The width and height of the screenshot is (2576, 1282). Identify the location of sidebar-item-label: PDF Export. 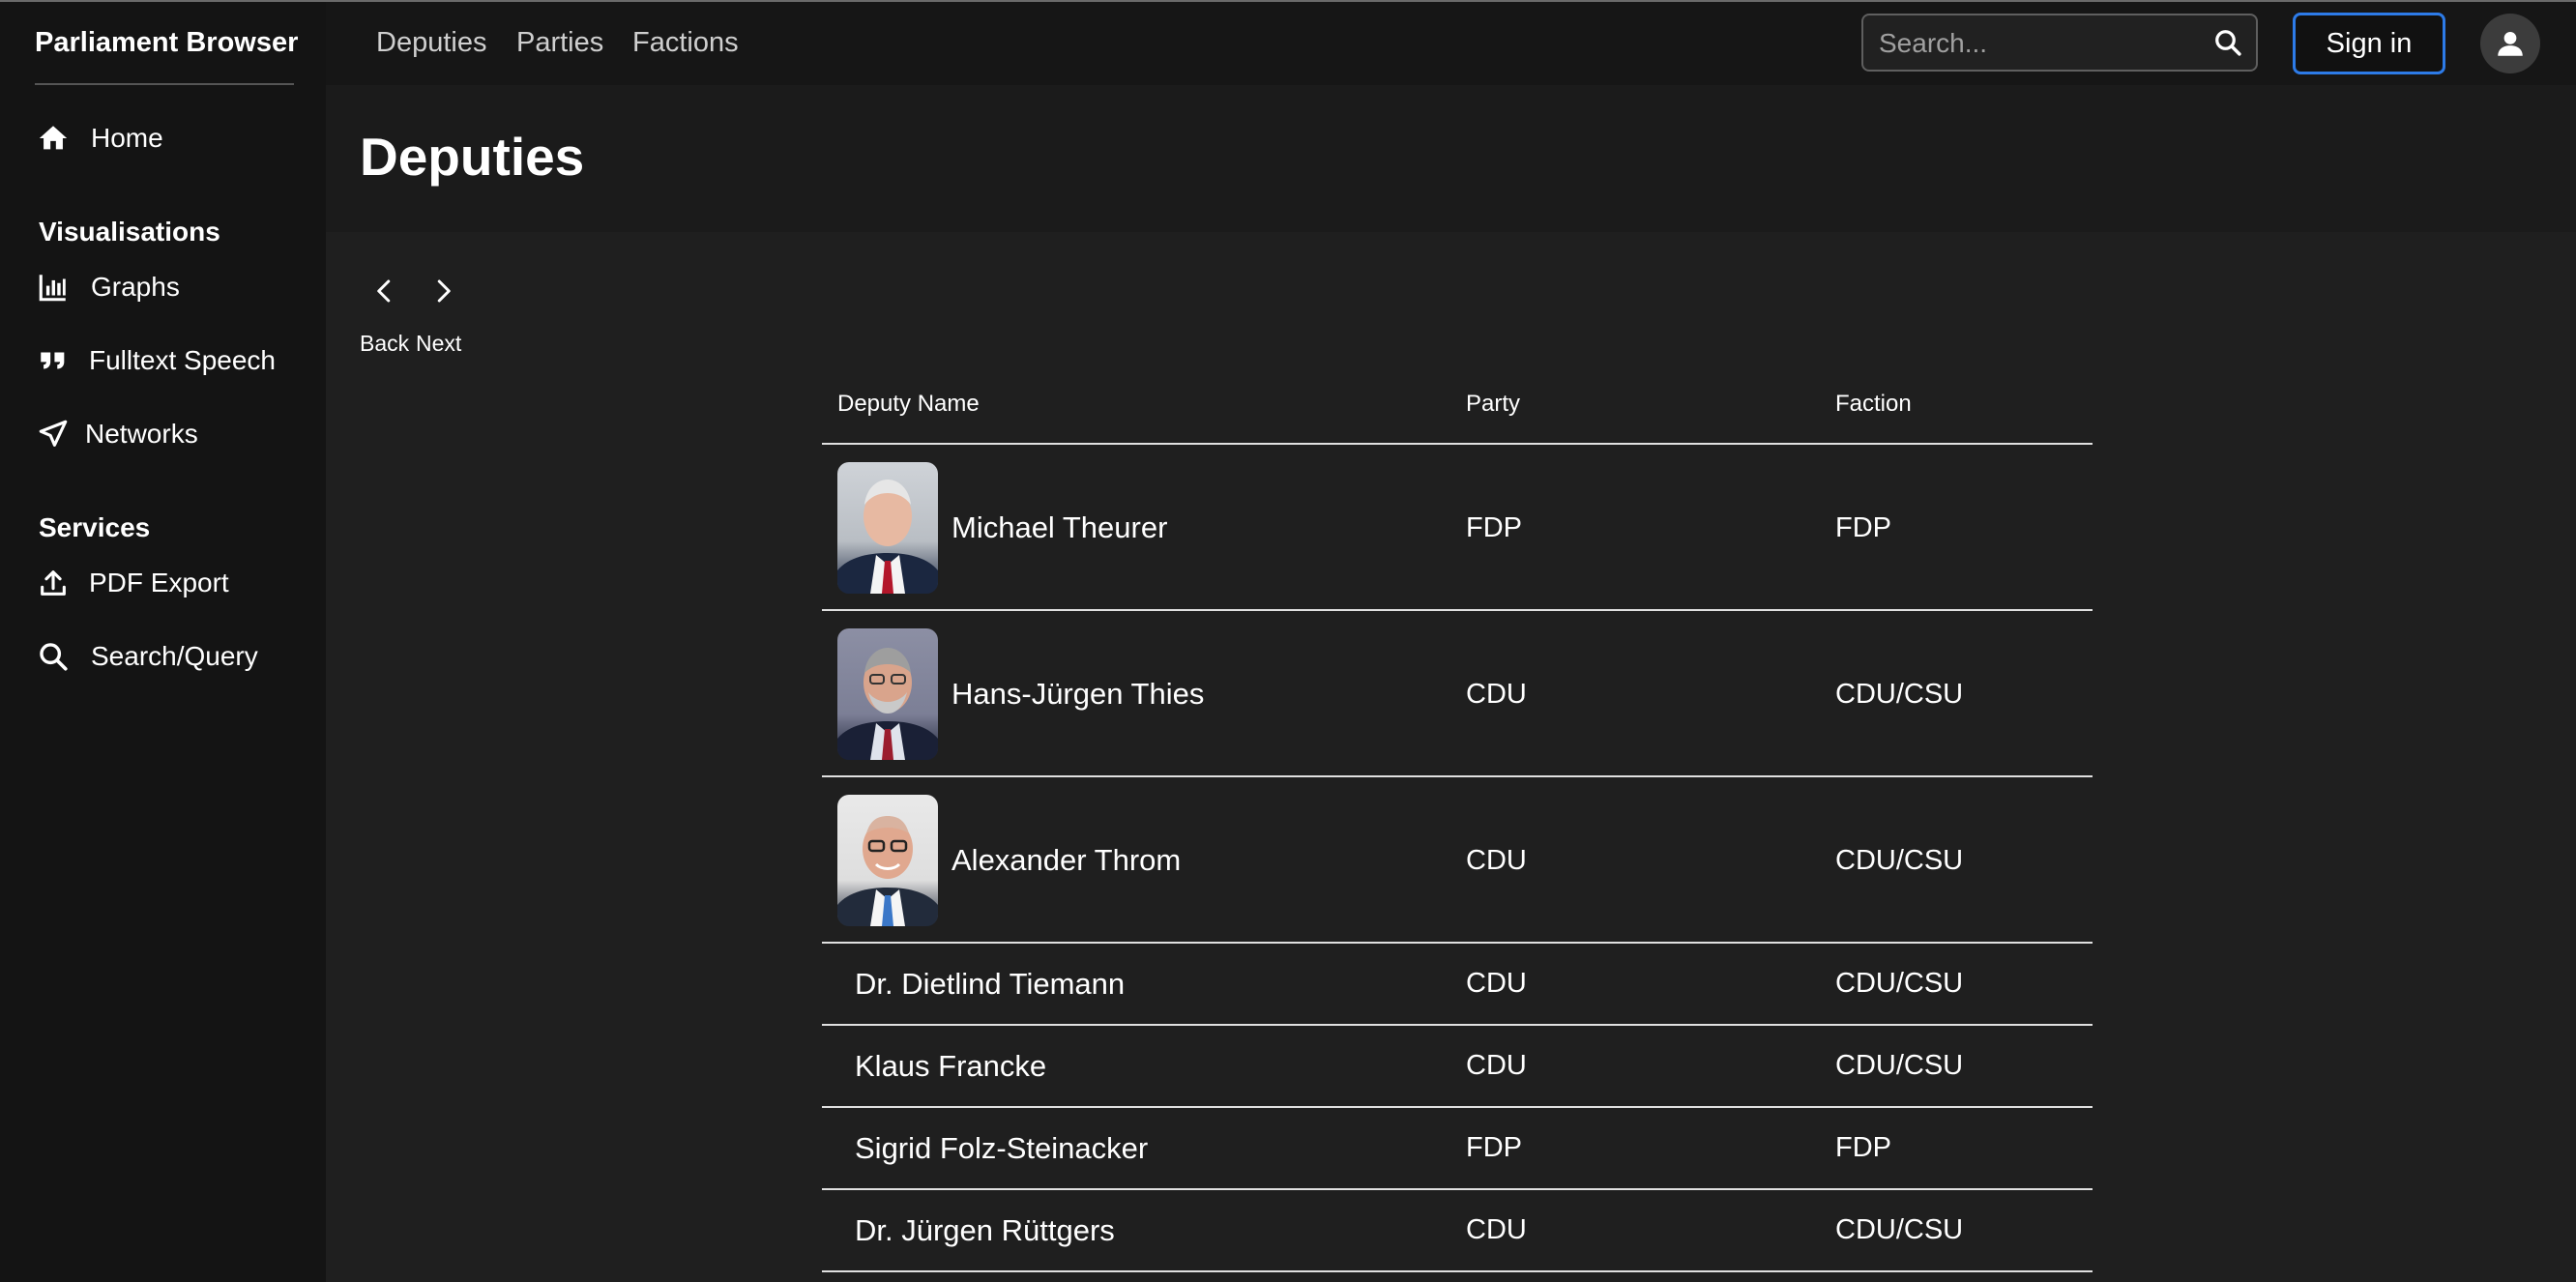
(159, 582).